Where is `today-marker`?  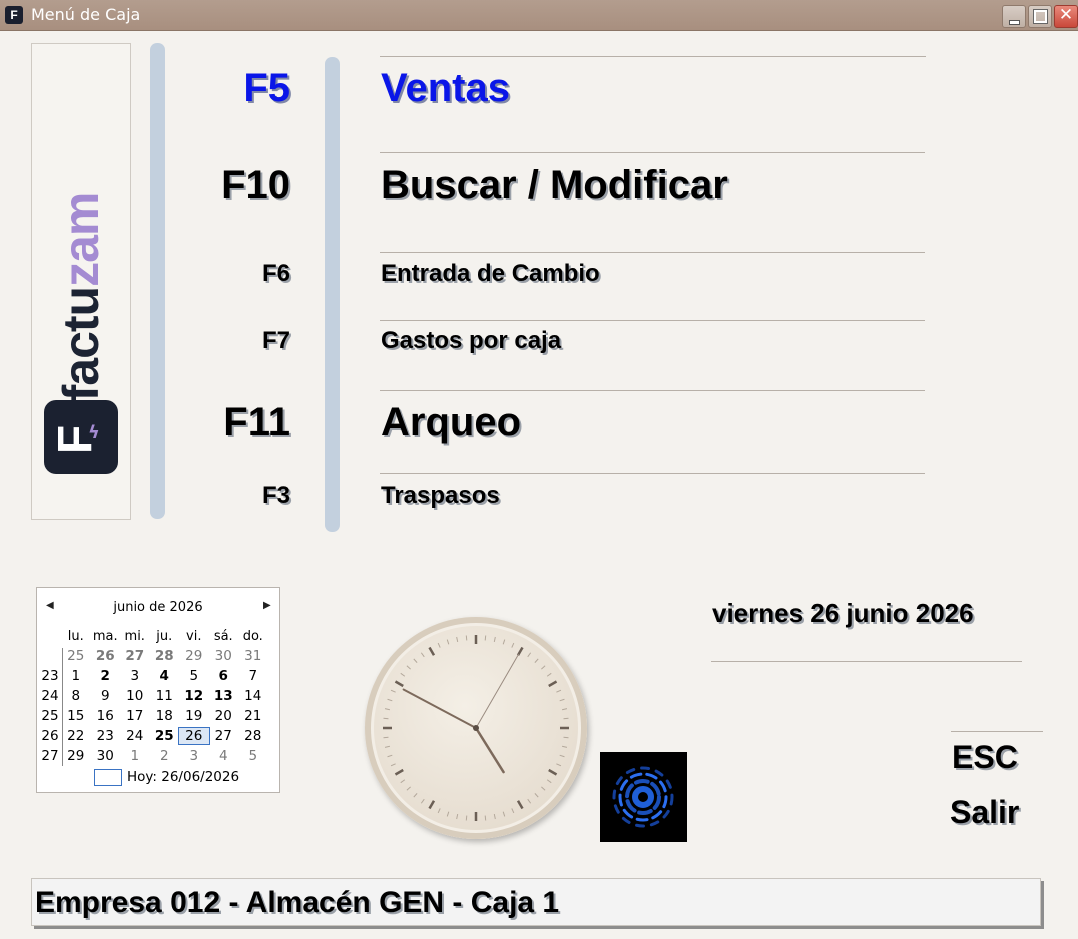 today-marker is located at coordinates (108, 777).